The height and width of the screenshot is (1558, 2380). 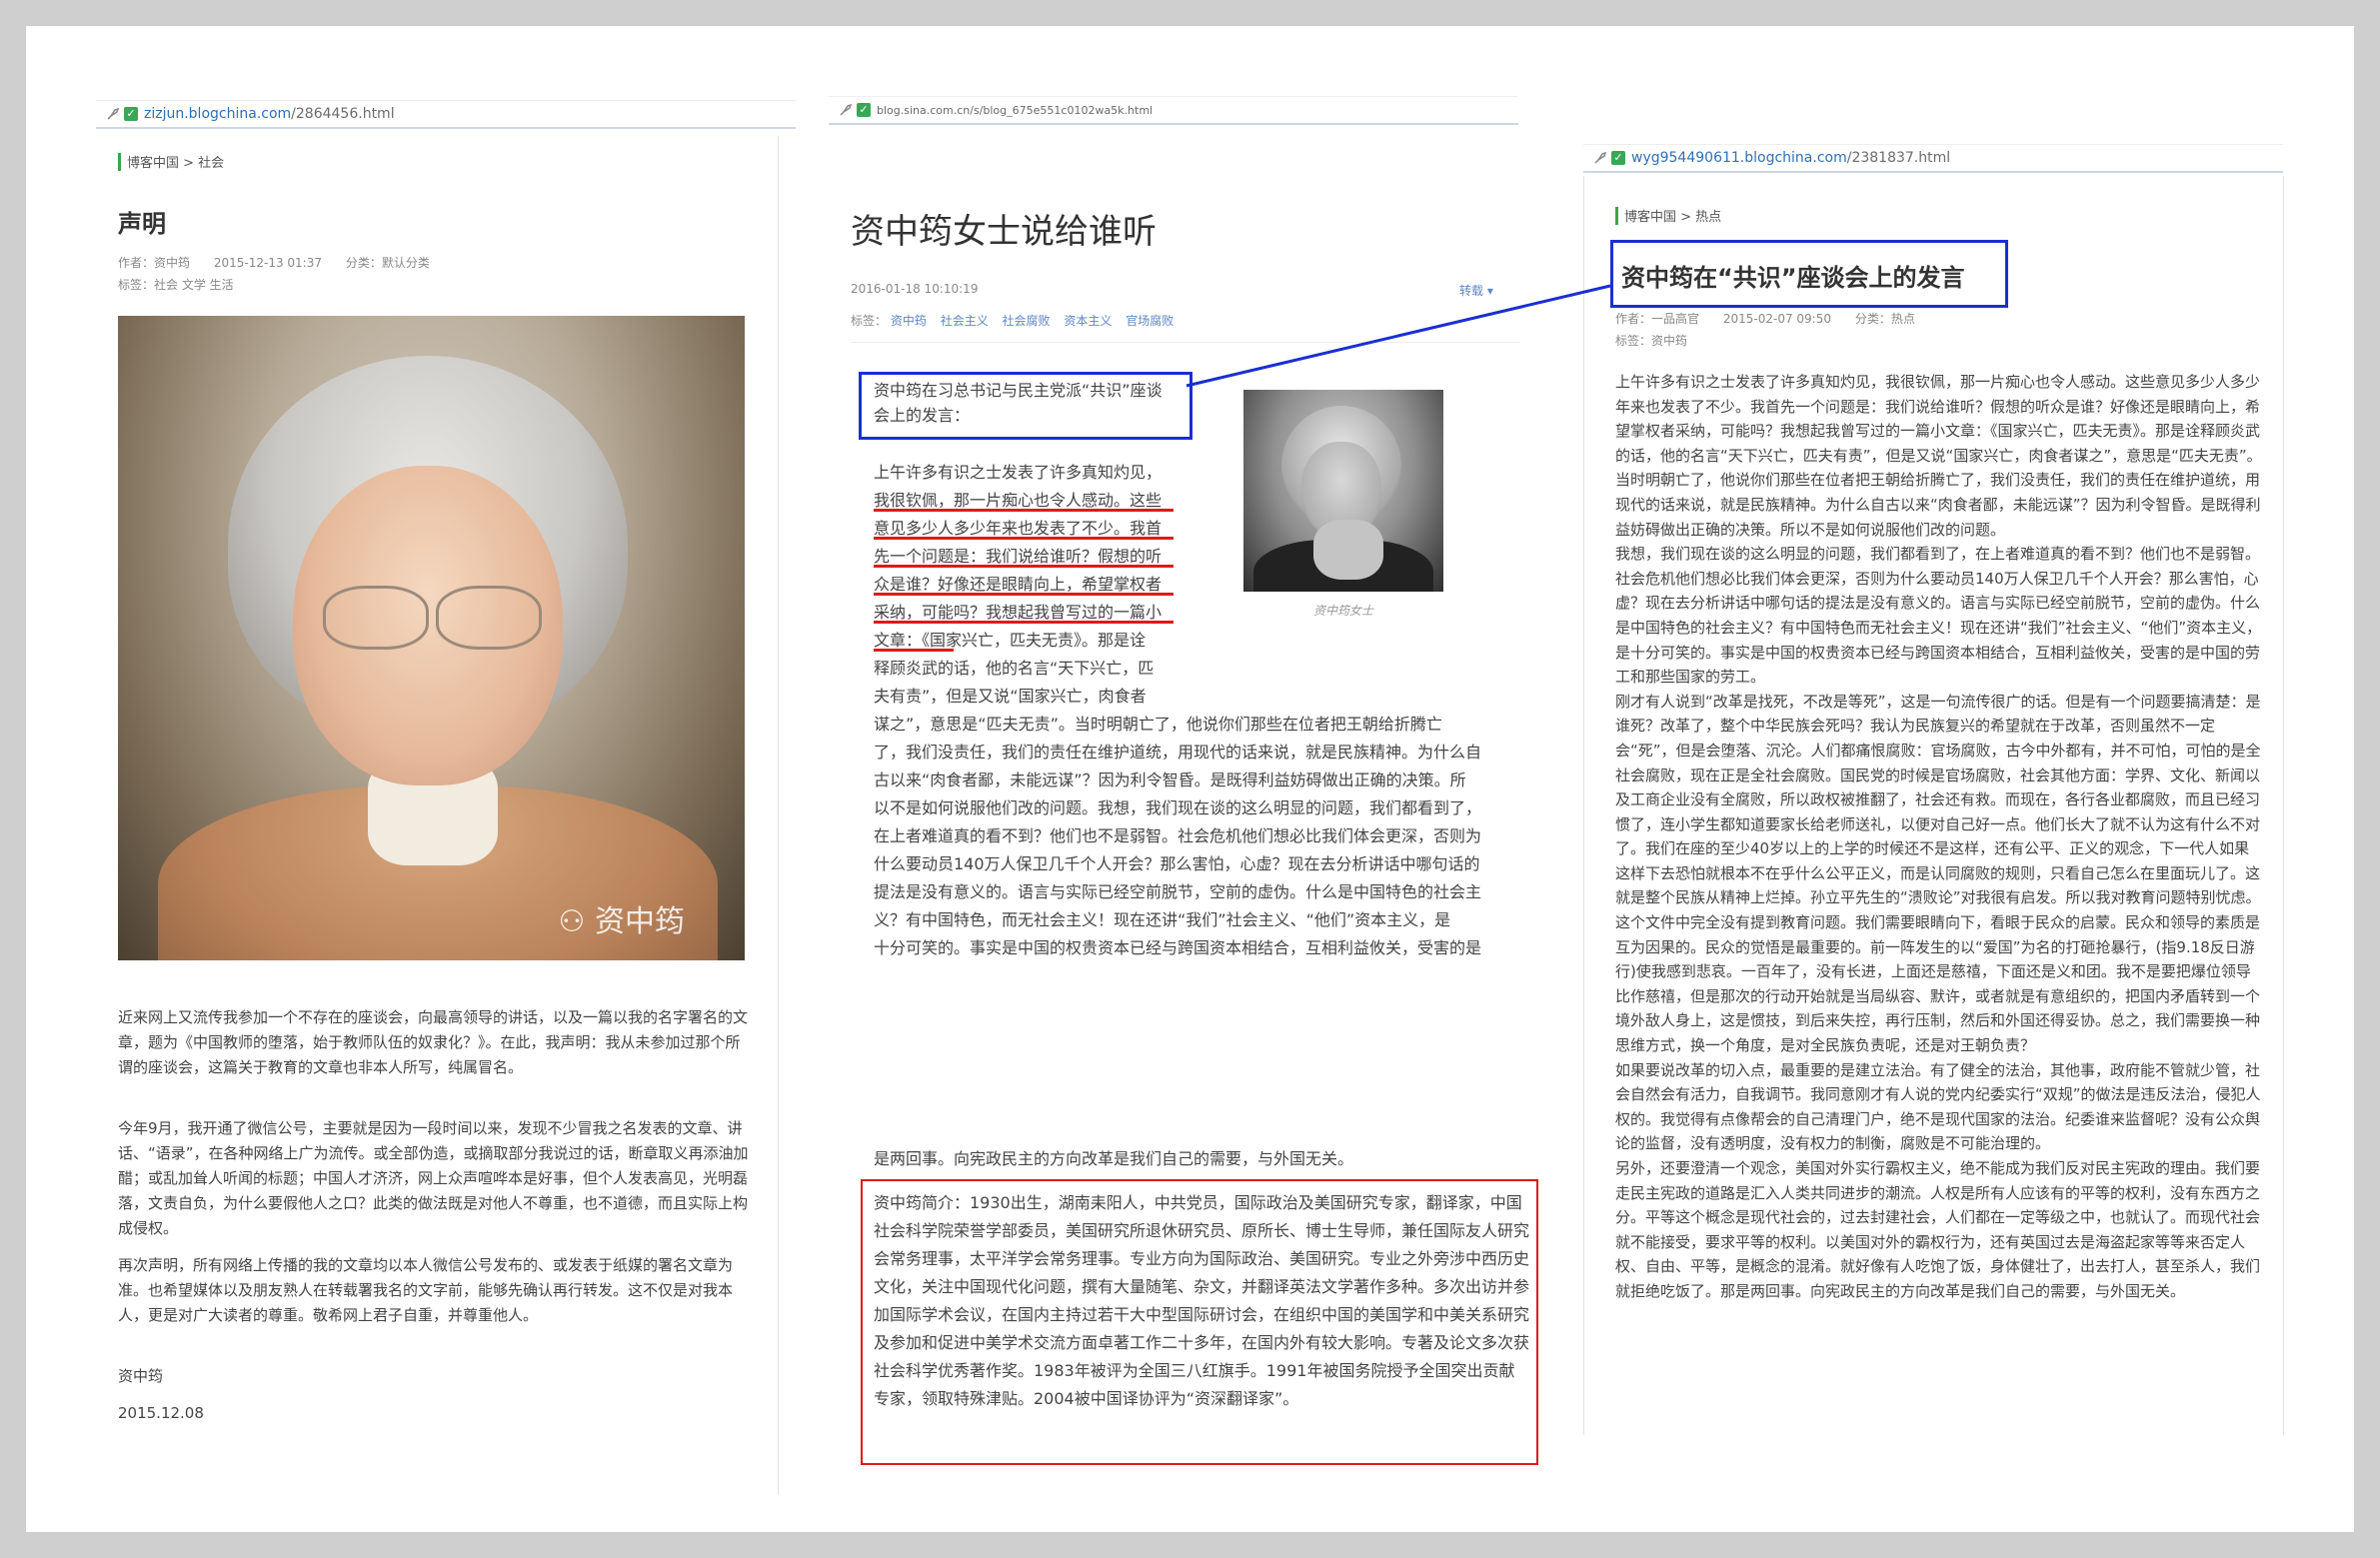 I want to click on wechat-icon: ⚇, so click(x=572, y=921).